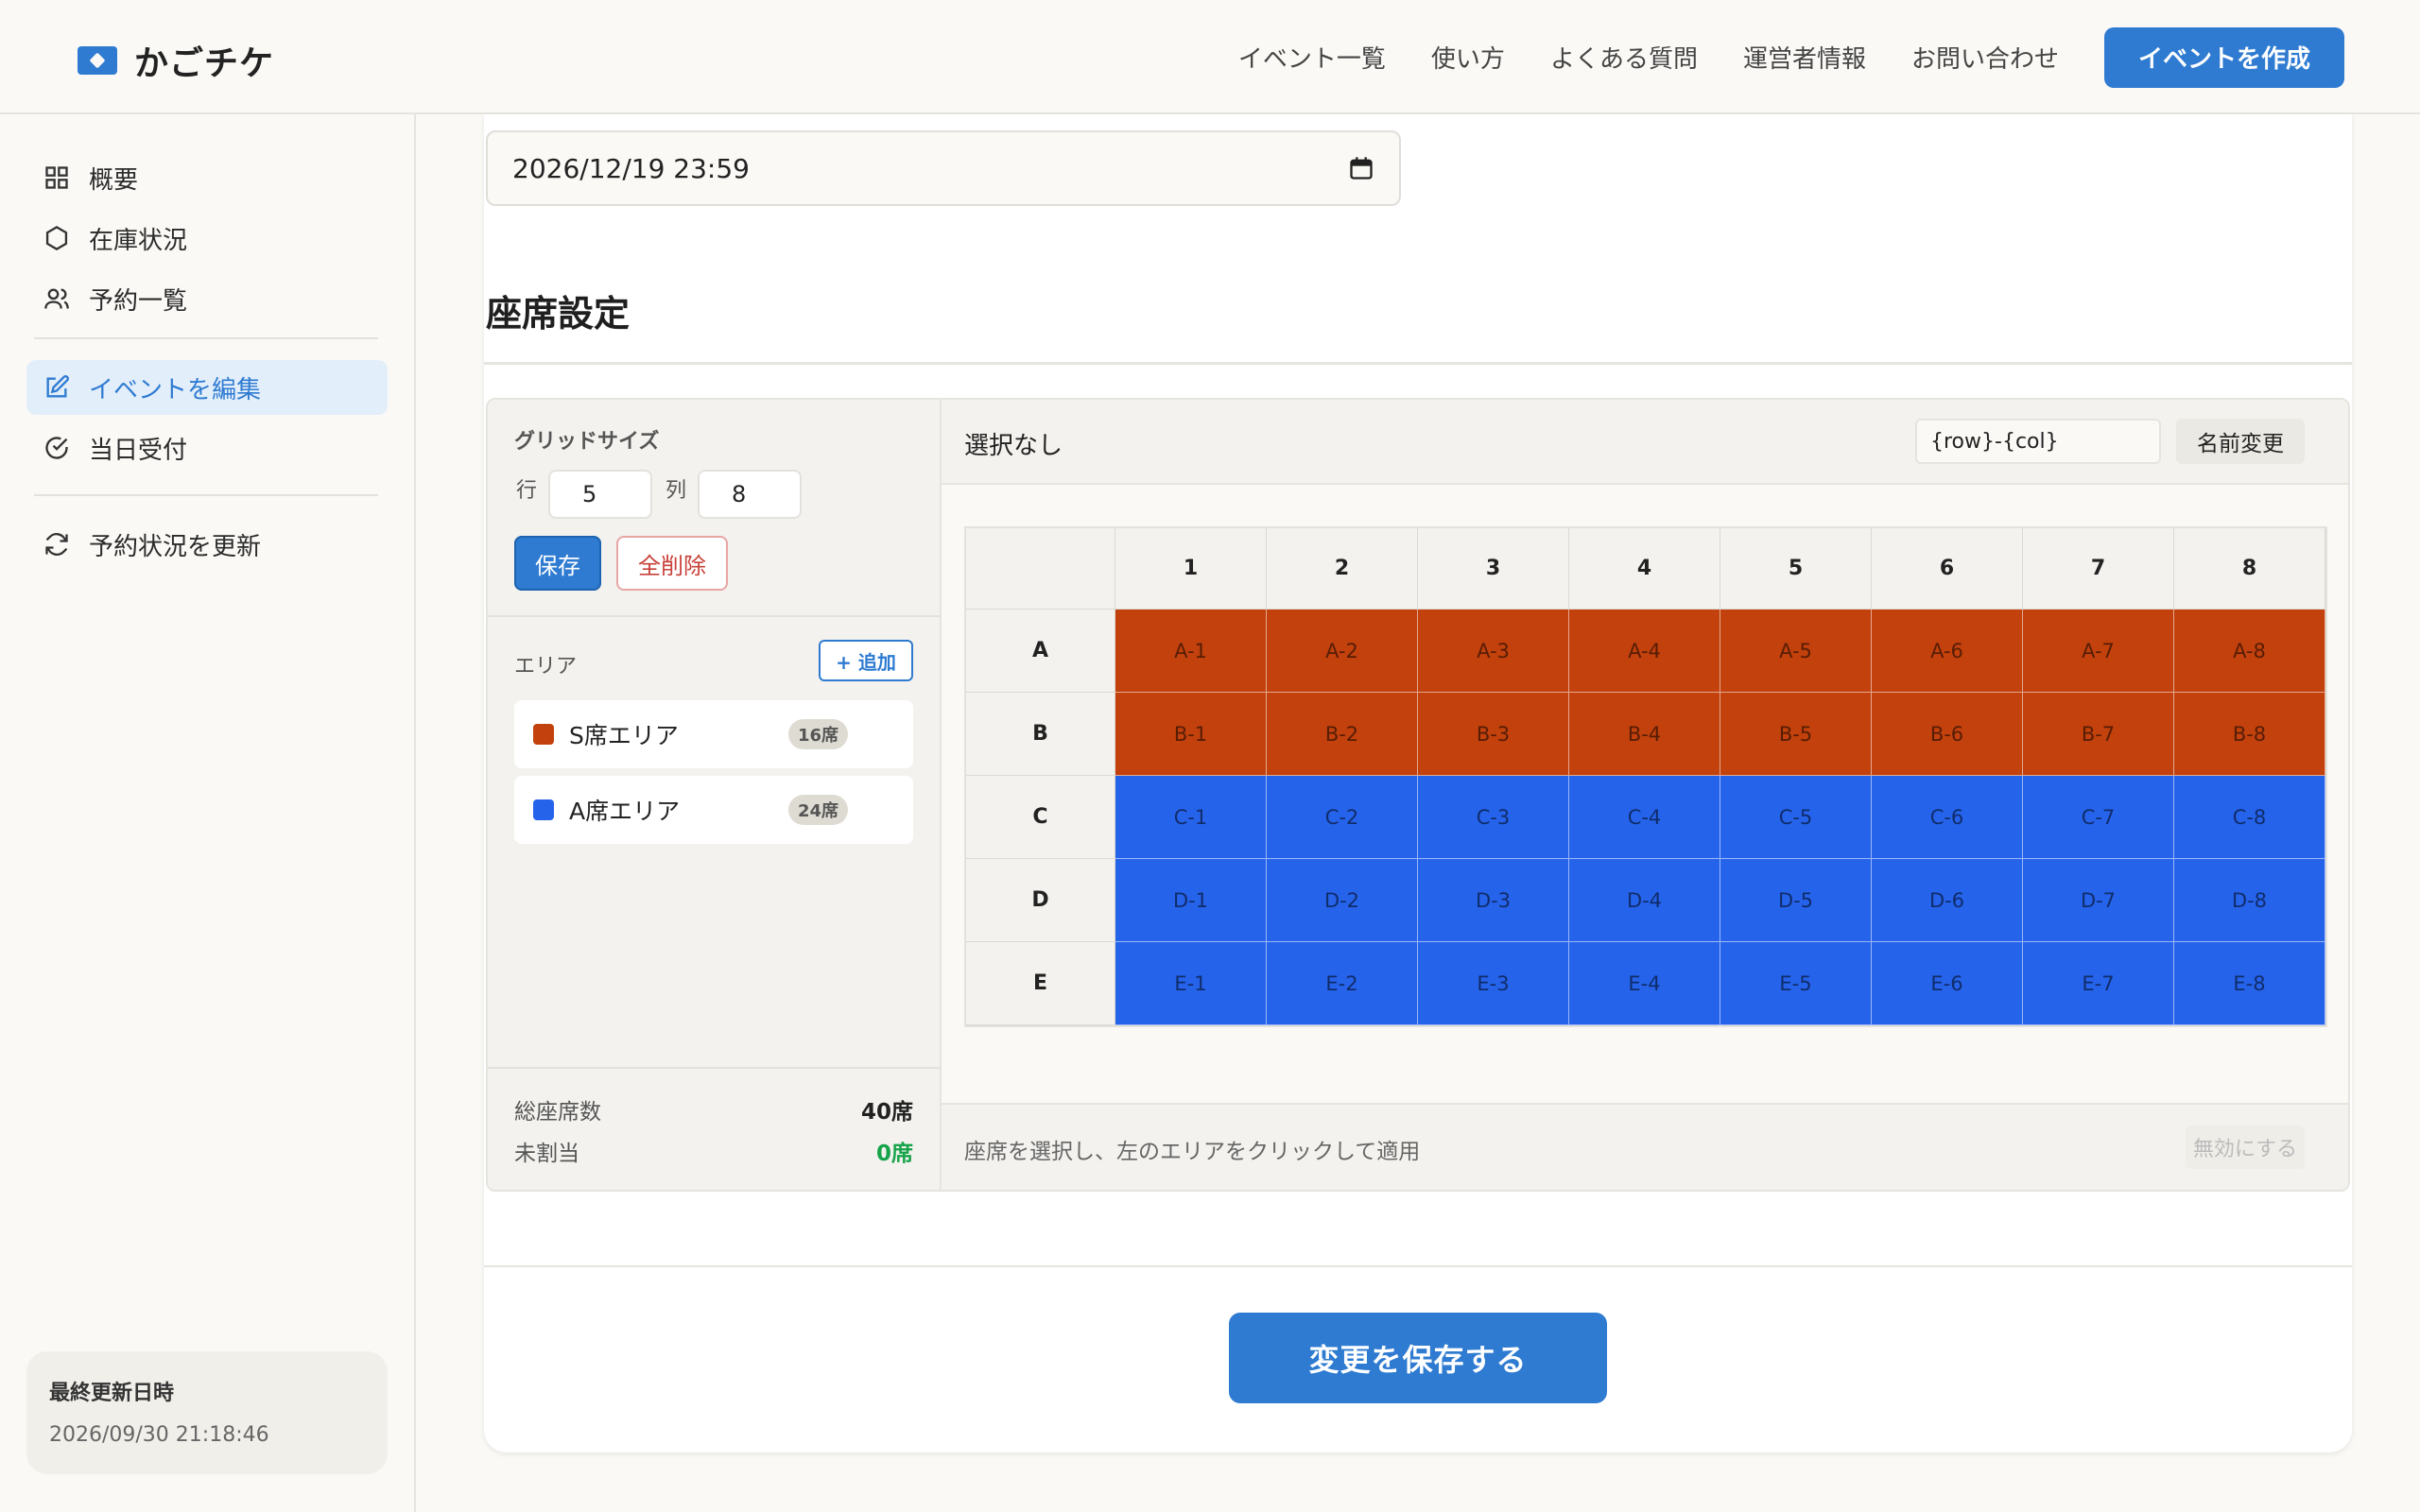  What do you see at coordinates (207, 238) in the screenshot?
I see `sidebar-item-stock: 在庫状況` at bounding box center [207, 238].